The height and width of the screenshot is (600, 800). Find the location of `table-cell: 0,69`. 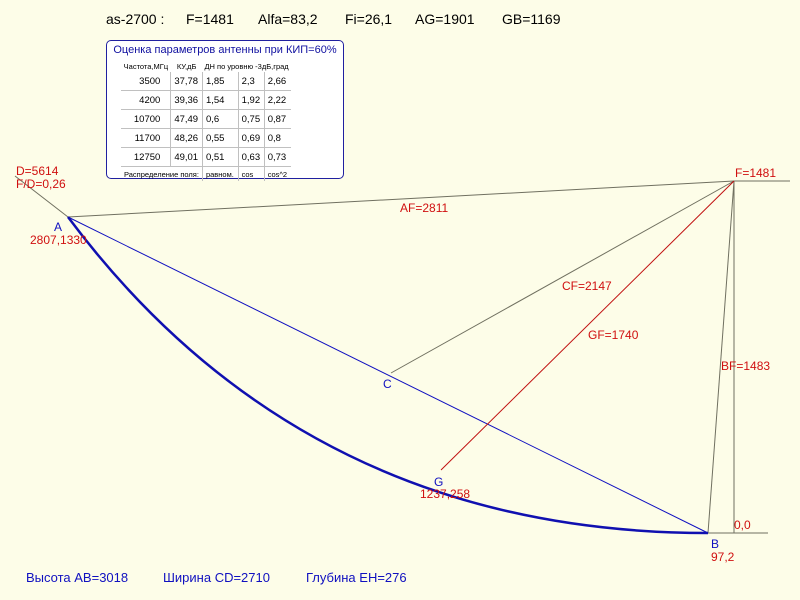

table-cell: 0,69 is located at coordinates (251, 138).